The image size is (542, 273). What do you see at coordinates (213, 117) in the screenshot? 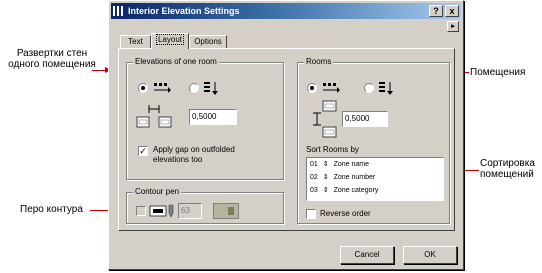
I see `elevations-gap-input: 0,5000` at bounding box center [213, 117].